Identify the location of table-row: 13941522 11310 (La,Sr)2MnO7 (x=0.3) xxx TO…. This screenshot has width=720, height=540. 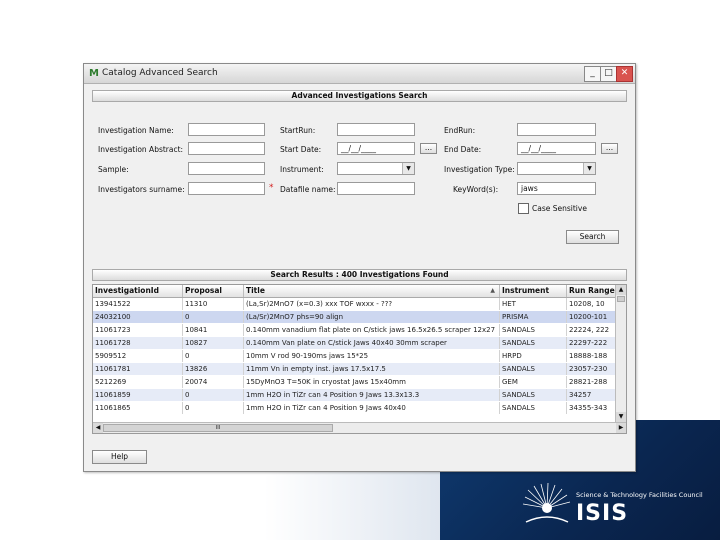
(354, 304).